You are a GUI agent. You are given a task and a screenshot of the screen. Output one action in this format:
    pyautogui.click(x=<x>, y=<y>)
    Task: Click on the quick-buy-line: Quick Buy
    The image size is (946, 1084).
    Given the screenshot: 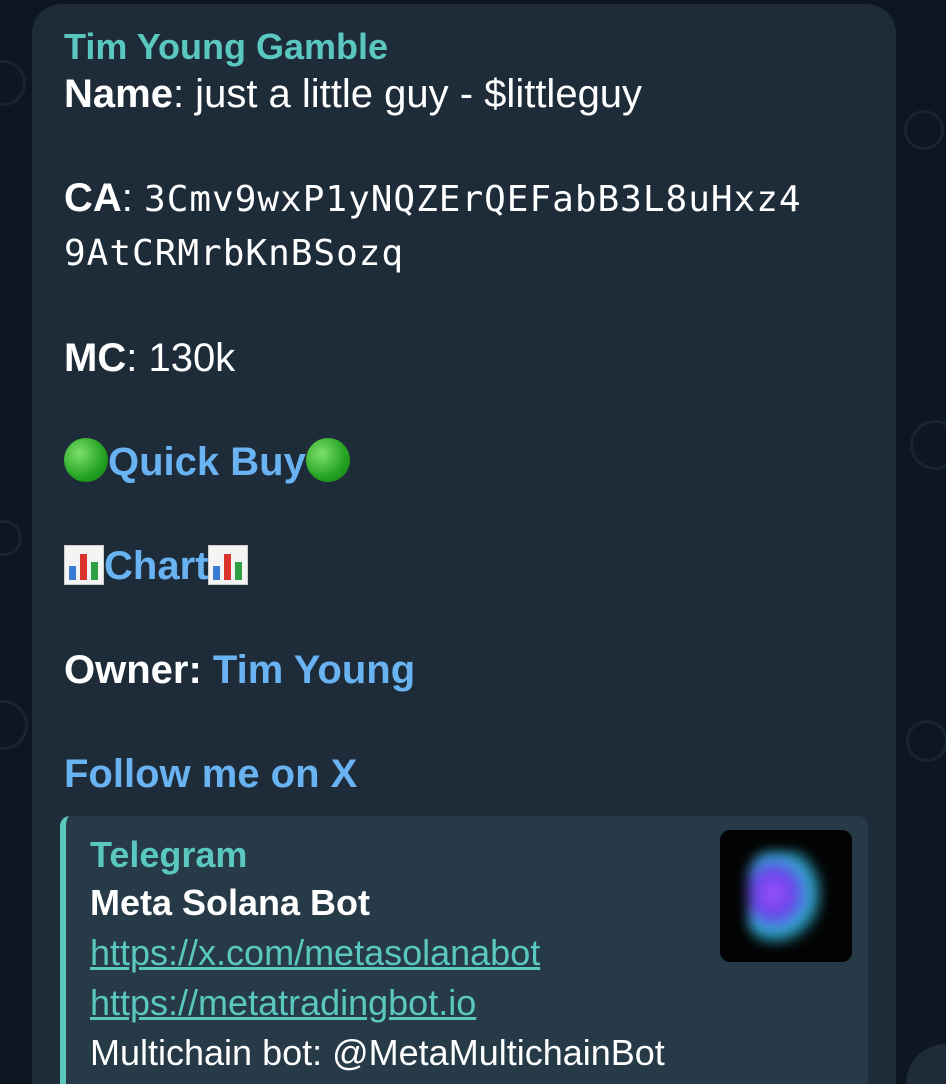 What is the action you would take?
    pyautogui.click(x=464, y=462)
    